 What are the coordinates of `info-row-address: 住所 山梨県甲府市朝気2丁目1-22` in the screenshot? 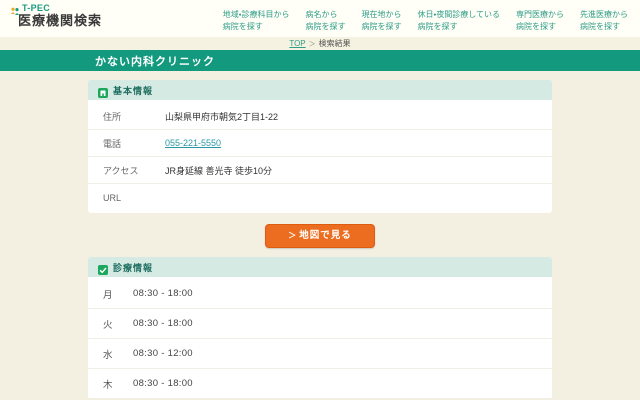 It's located at (320, 116).